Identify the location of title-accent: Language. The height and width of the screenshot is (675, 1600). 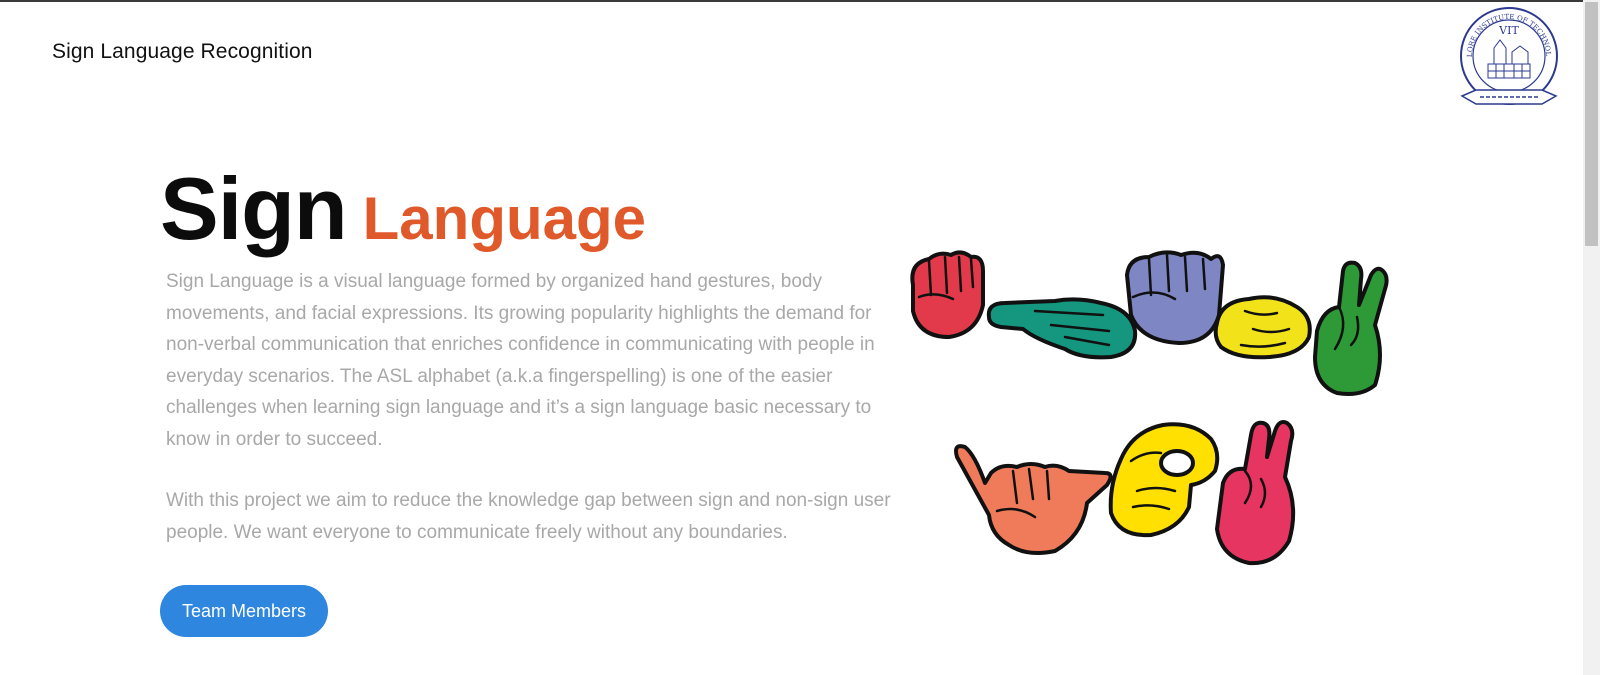
(504, 218).